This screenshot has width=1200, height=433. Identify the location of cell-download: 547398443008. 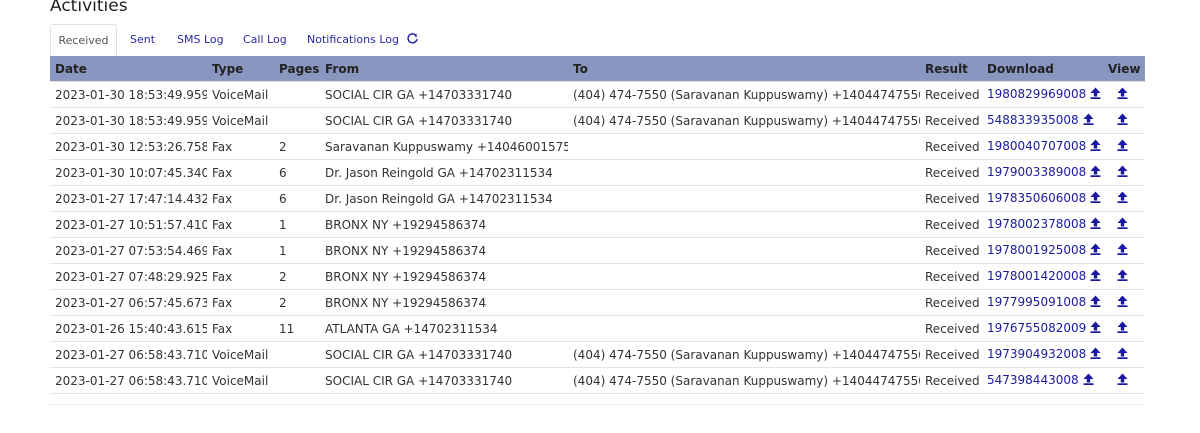
(1042, 380).